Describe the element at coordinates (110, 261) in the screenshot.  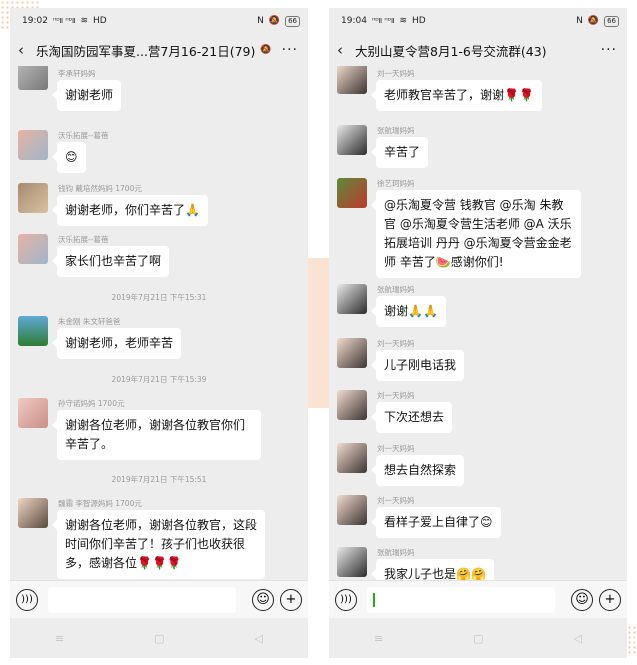
I see `message-bubble: 家长们也辛苦了啊` at that location.